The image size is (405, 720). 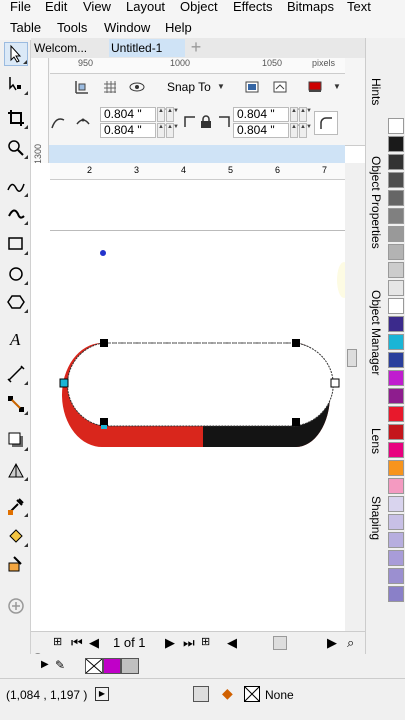 I want to click on polygon-tool-icon, so click(x=16, y=302).